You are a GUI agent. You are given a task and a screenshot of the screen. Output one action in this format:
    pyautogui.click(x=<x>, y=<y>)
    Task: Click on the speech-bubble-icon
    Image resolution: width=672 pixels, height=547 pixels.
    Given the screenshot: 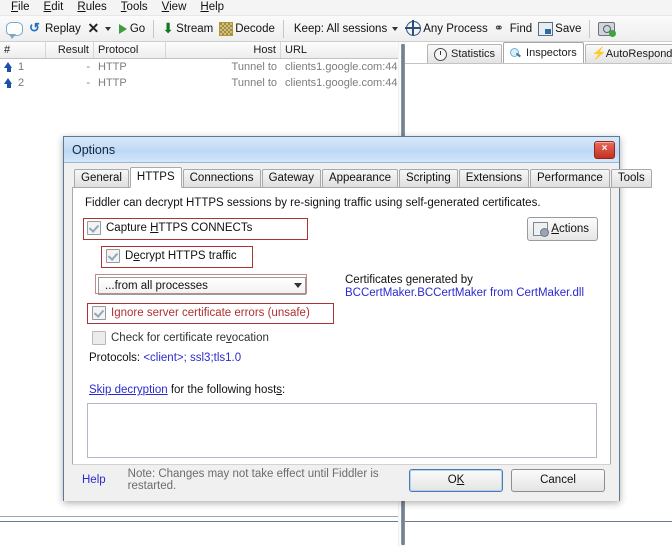 What is the action you would take?
    pyautogui.click(x=14, y=30)
    